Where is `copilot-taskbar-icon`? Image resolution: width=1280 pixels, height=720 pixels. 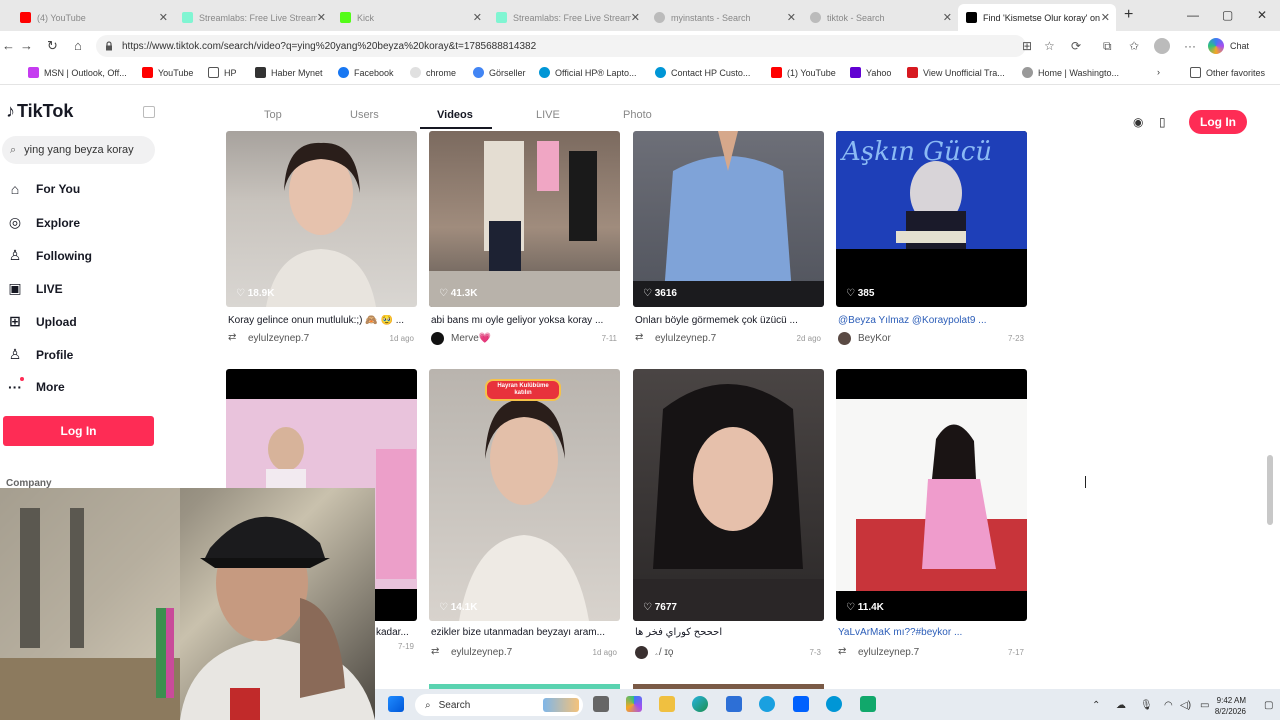 copilot-taskbar-icon is located at coordinates (634, 704).